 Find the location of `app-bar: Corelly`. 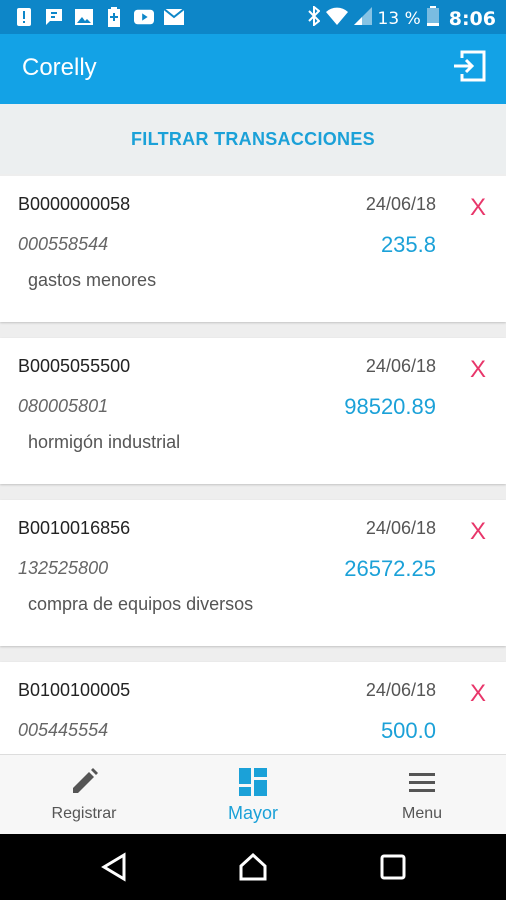

app-bar: Corelly is located at coordinates (253, 69).